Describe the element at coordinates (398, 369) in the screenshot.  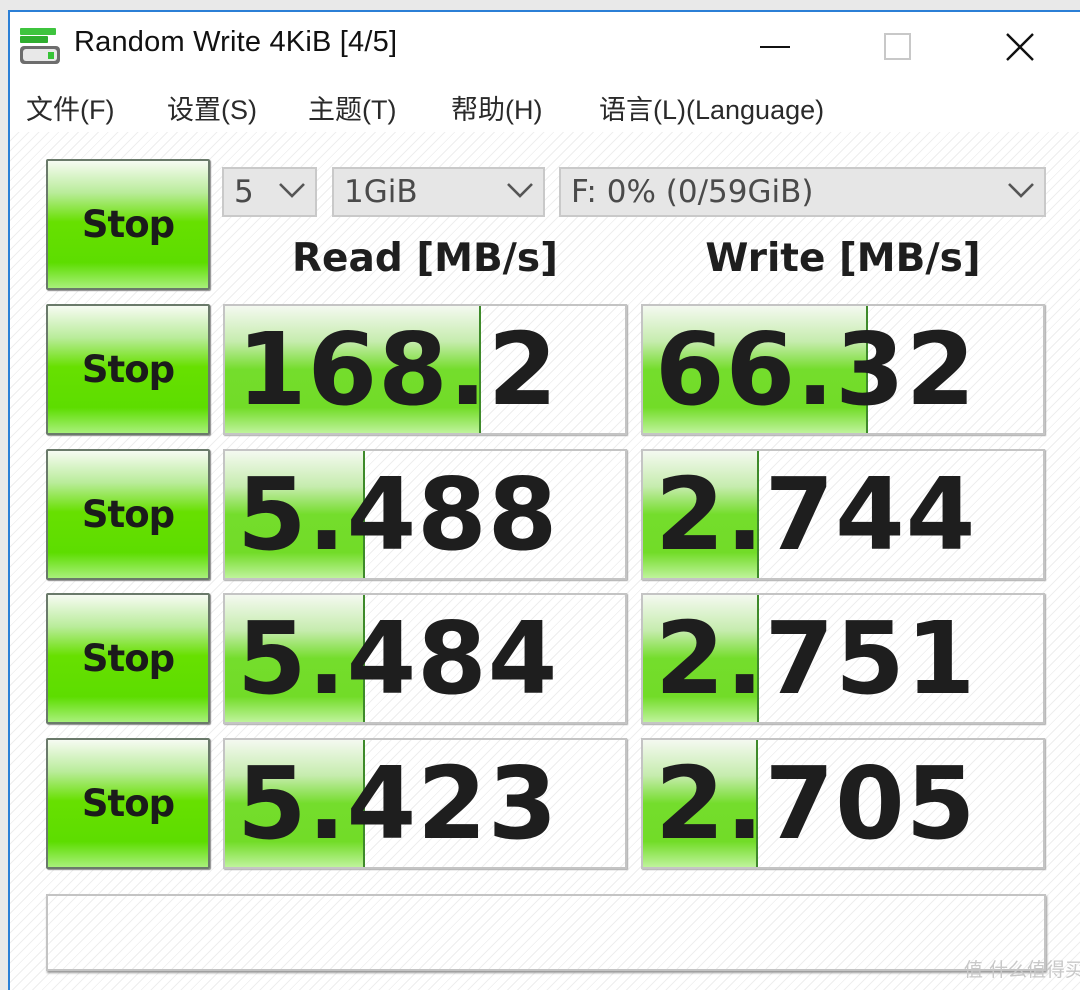
I see `read-speed-value: 168.2` at that location.